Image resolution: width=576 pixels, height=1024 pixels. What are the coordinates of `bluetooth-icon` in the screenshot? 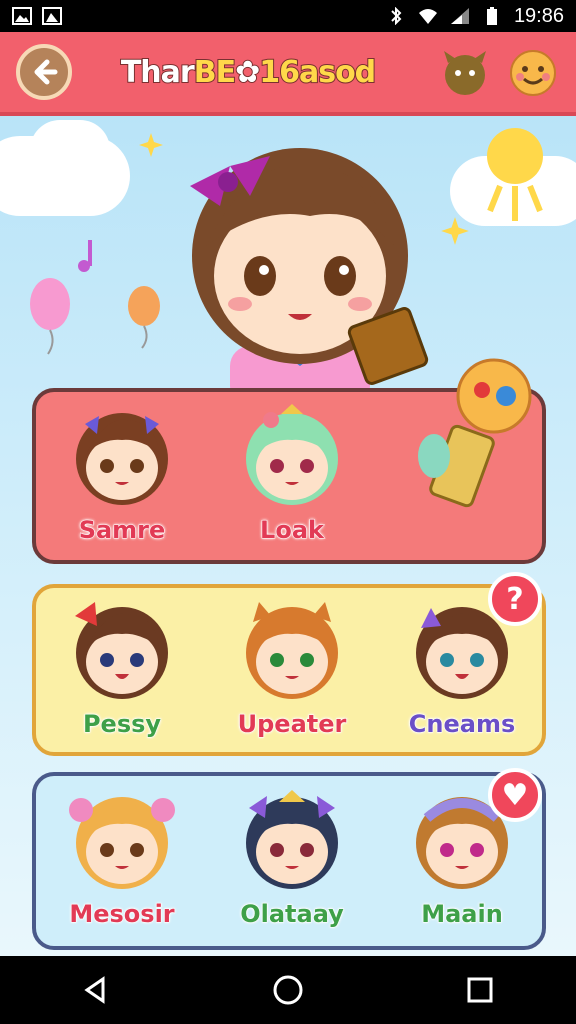 It's located at (396, 16).